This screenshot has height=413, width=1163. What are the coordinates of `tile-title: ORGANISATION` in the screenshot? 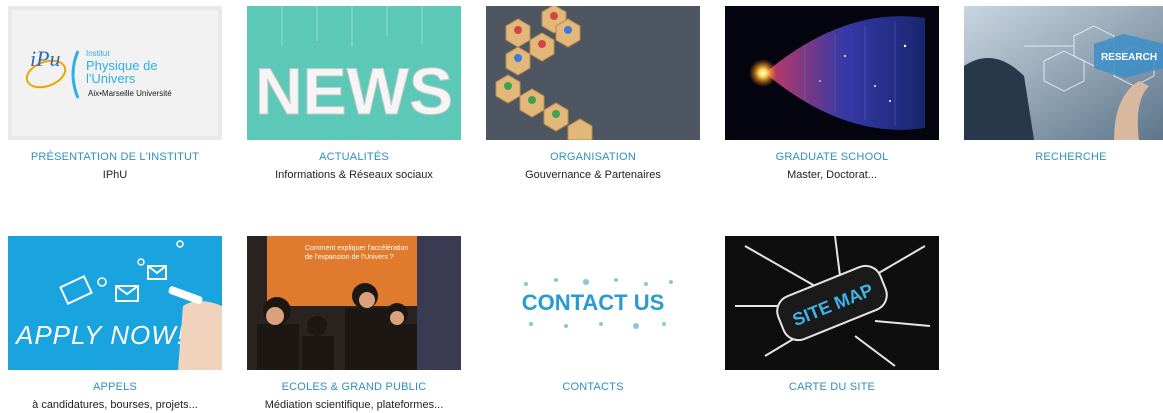 It's located at (593, 157).